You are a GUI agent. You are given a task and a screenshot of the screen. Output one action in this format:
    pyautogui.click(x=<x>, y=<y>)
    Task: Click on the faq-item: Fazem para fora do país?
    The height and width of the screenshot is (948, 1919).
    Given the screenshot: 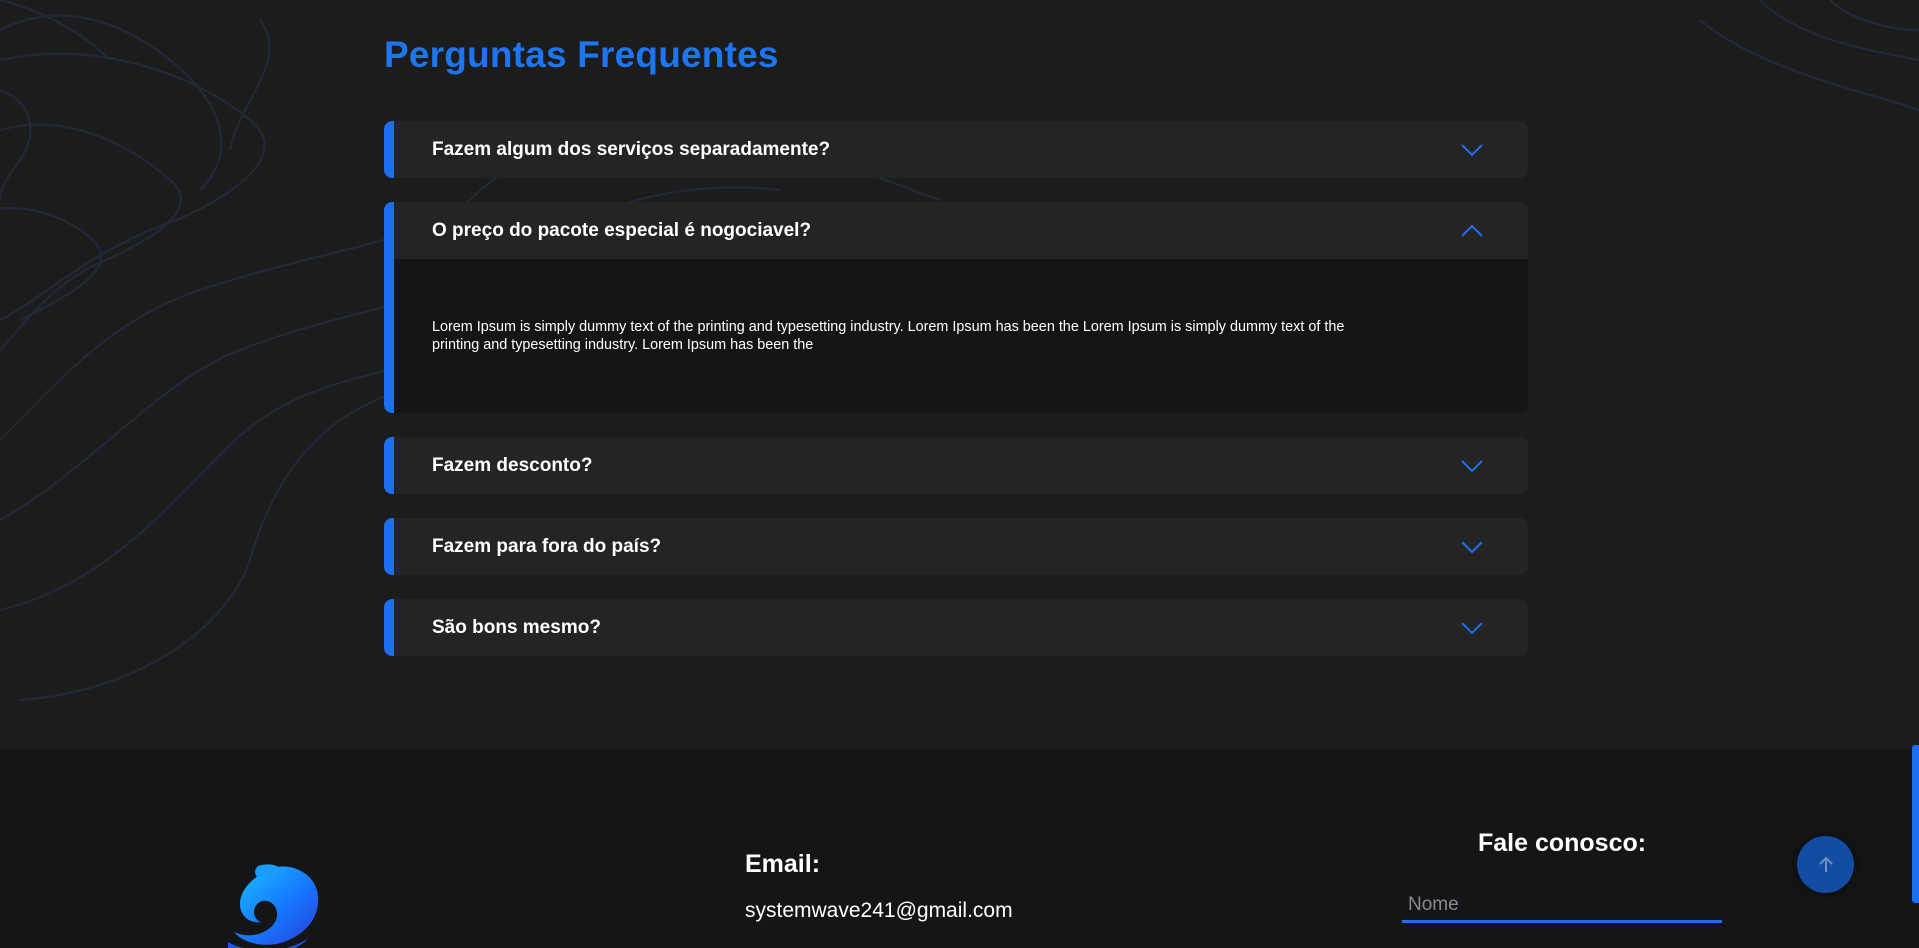 What is the action you would take?
    pyautogui.click(x=956, y=546)
    